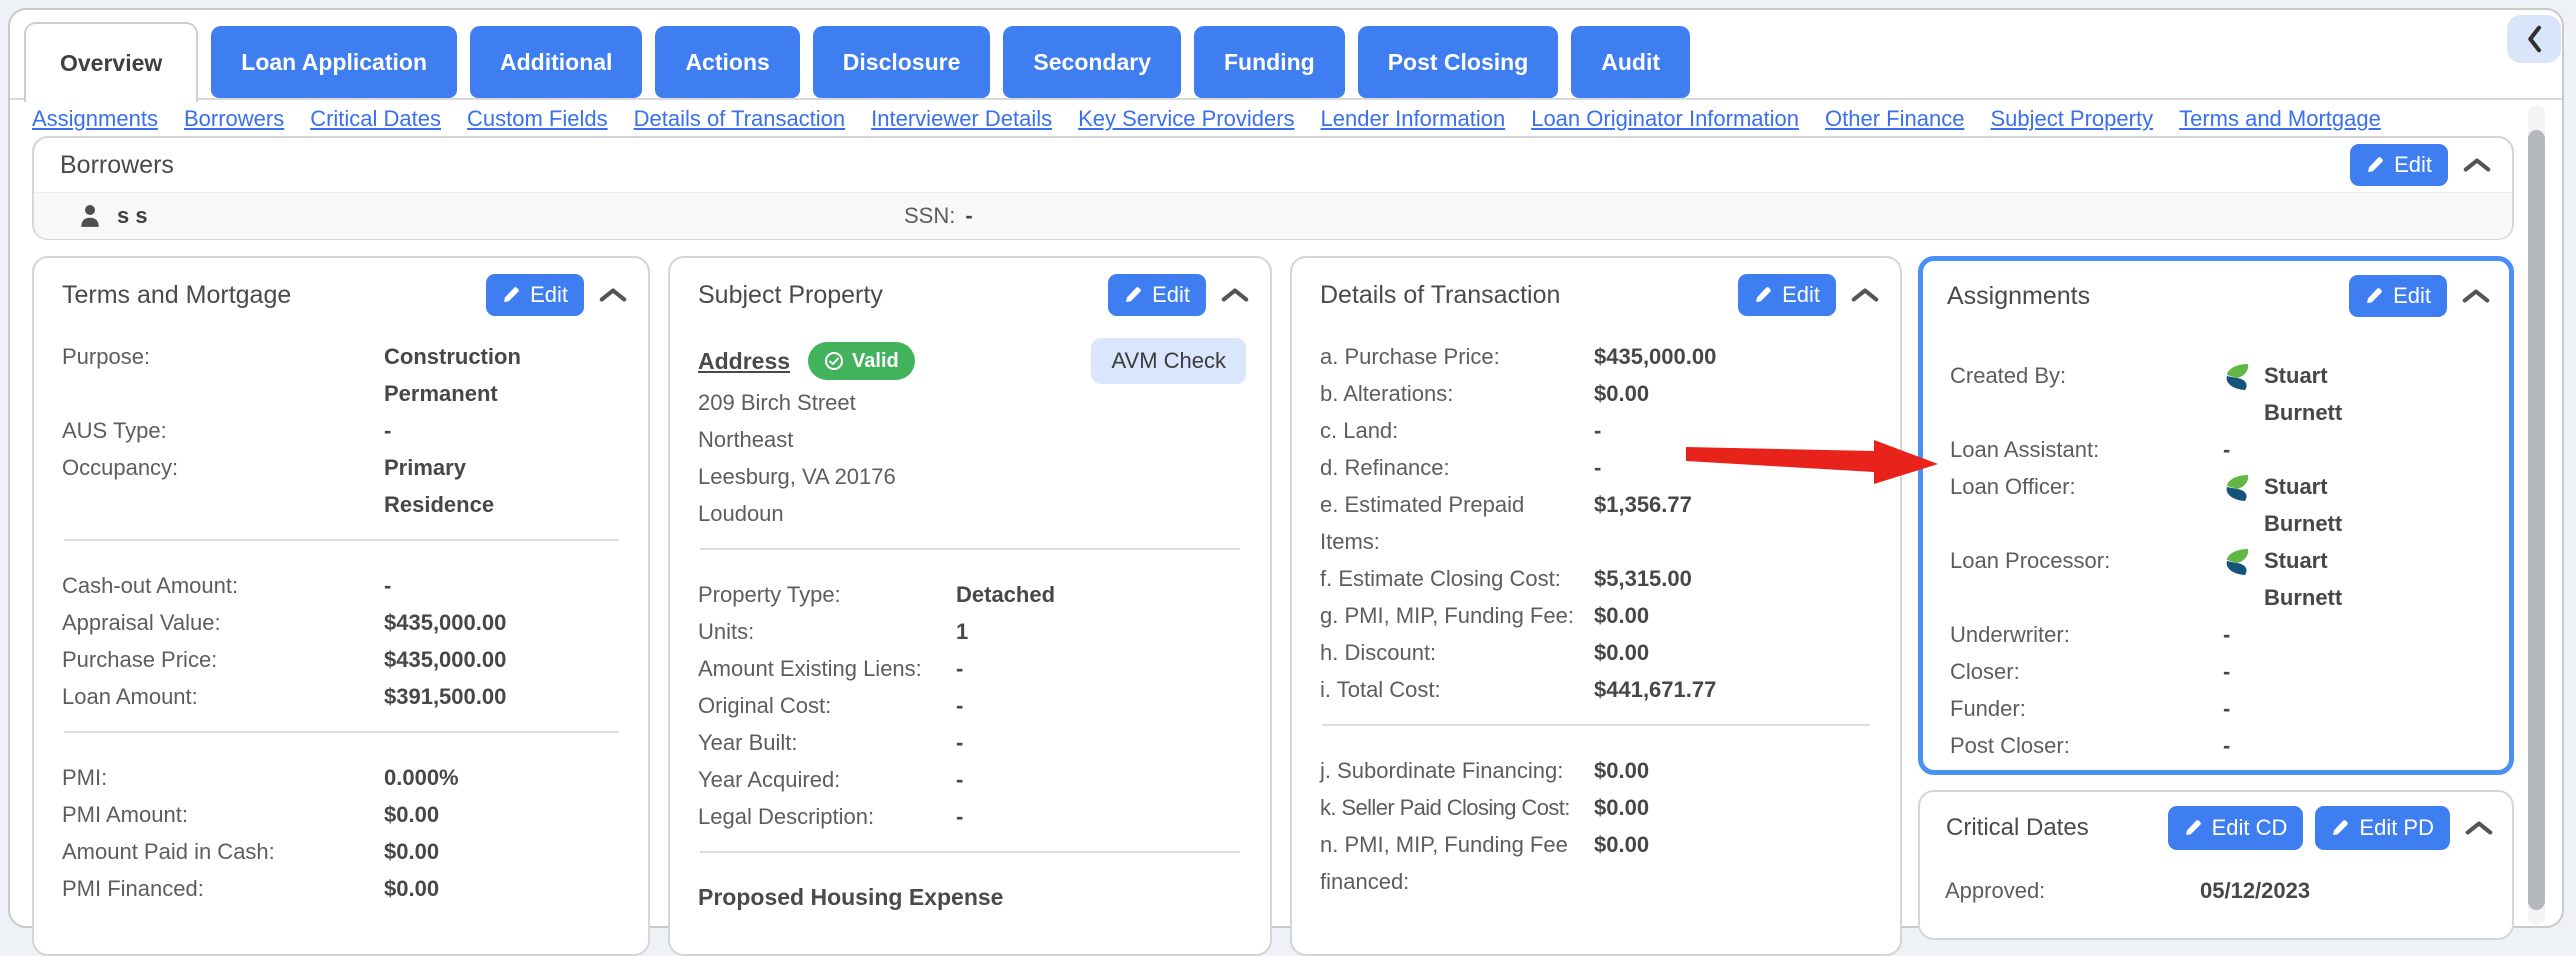  I want to click on field-row: Cash-out Amount: -, so click(227, 585).